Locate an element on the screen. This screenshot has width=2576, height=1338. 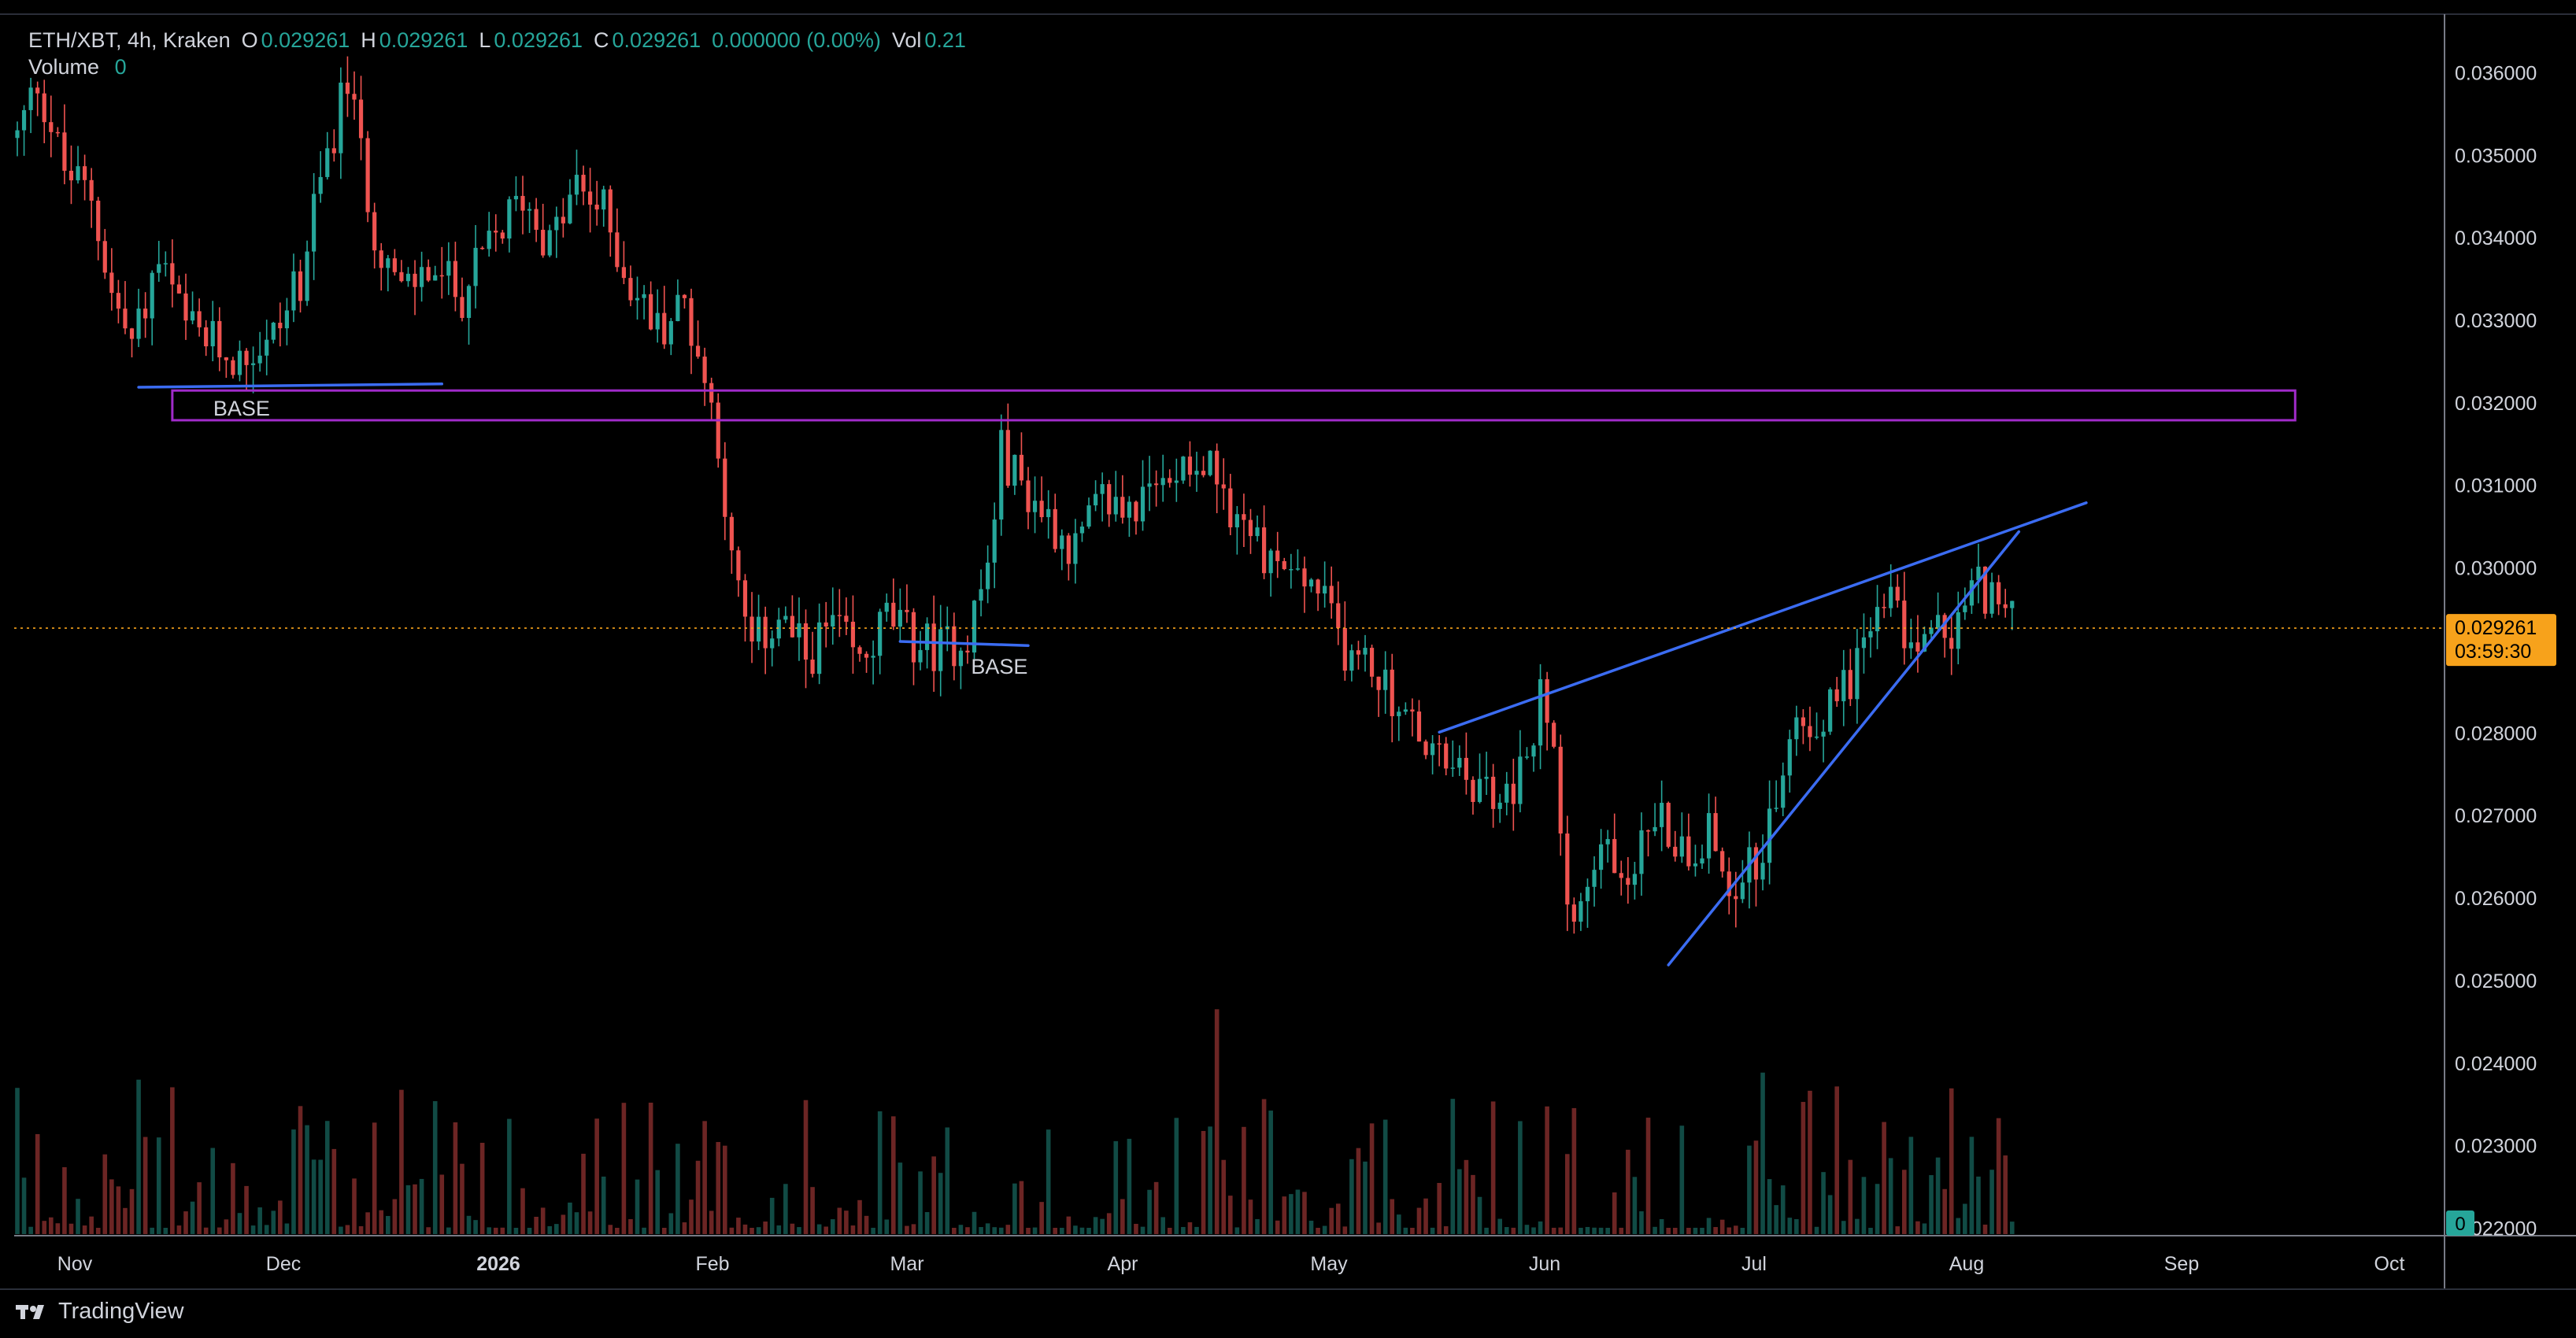
y-tick-label: 0.035000 is located at coordinates (2496, 156).